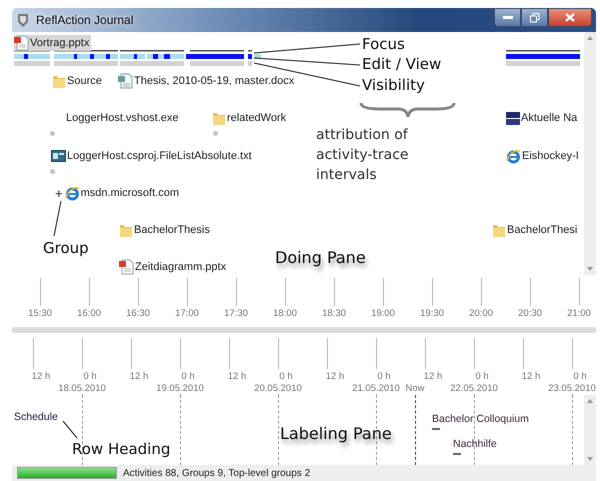 This screenshot has height=481, width=600. I want to click on time-label: 17:30, so click(236, 313).